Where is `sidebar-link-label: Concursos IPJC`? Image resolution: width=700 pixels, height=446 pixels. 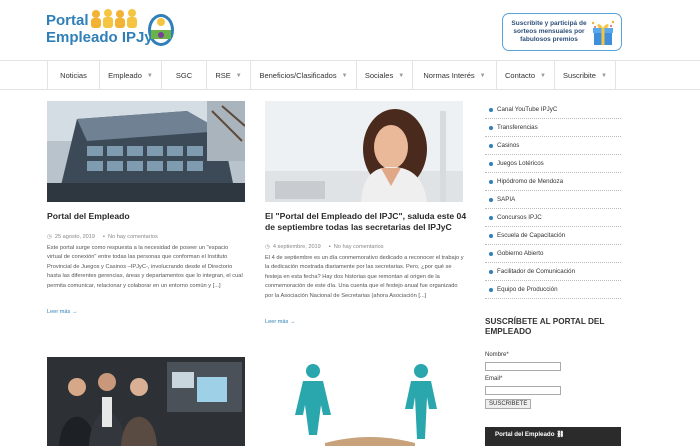
sidebar-link-label: Concursos IPJC is located at coordinates (519, 217).